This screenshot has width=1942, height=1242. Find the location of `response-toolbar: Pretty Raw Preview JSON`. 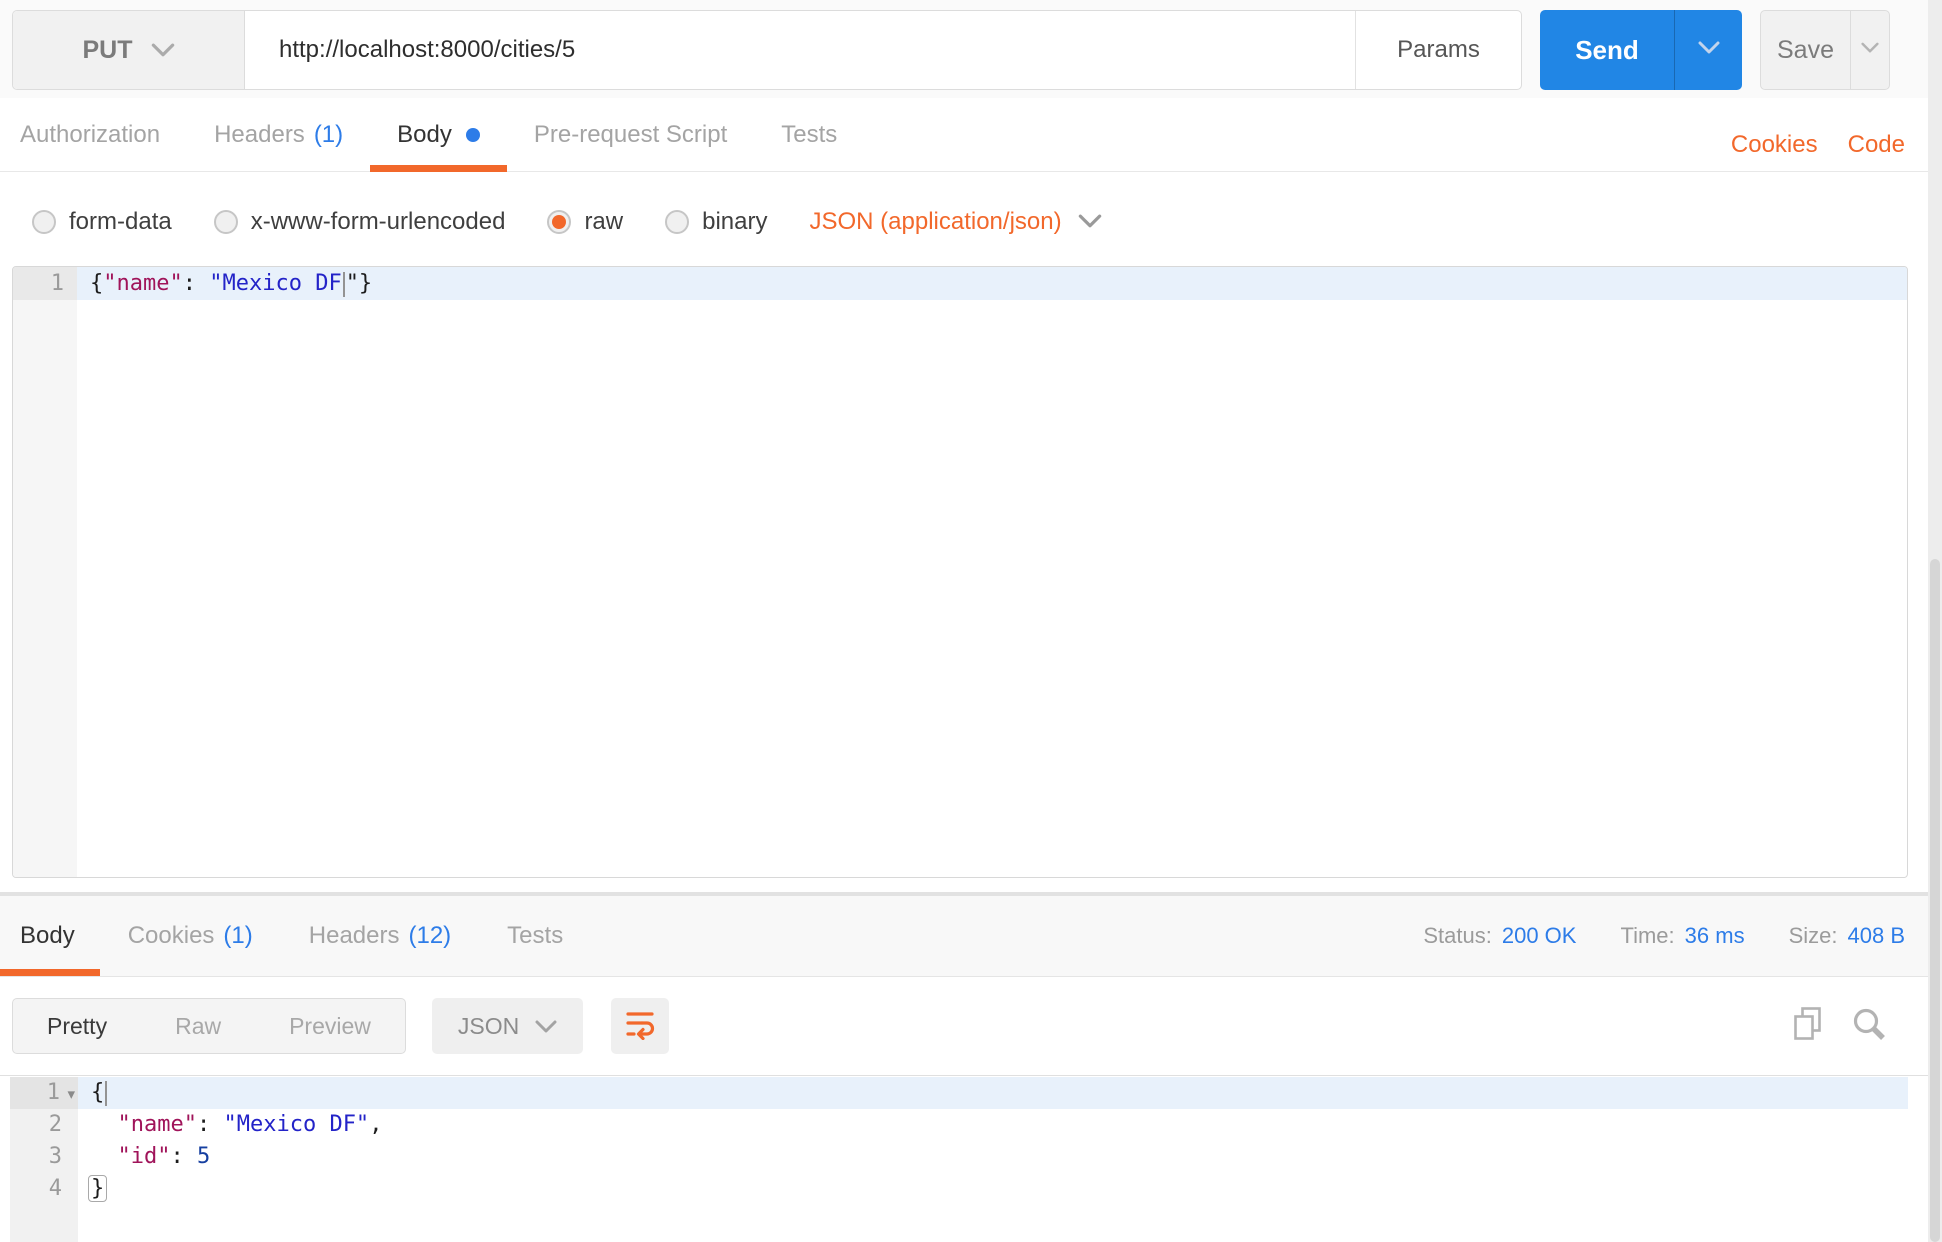

response-toolbar: Pretty Raw Preview JSON is located at coordinates (971, 1026).